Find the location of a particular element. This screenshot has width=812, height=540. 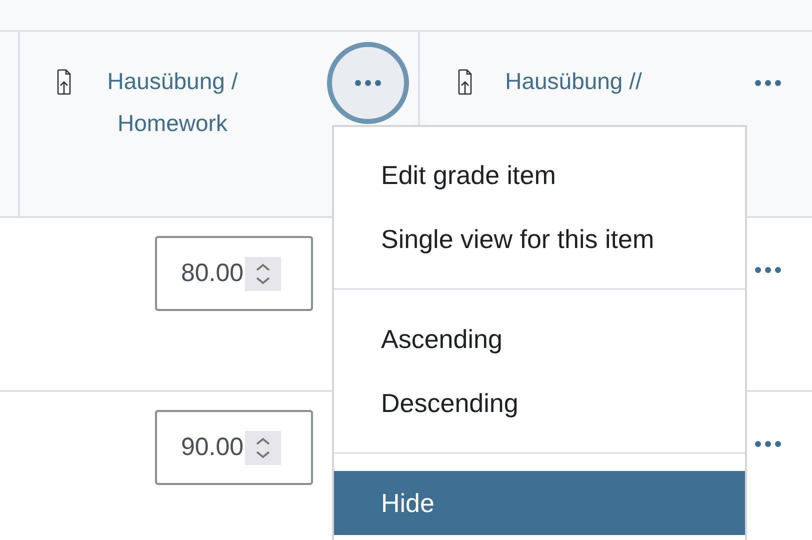

number-field: 80.00 is located at coordinates (234, 273).